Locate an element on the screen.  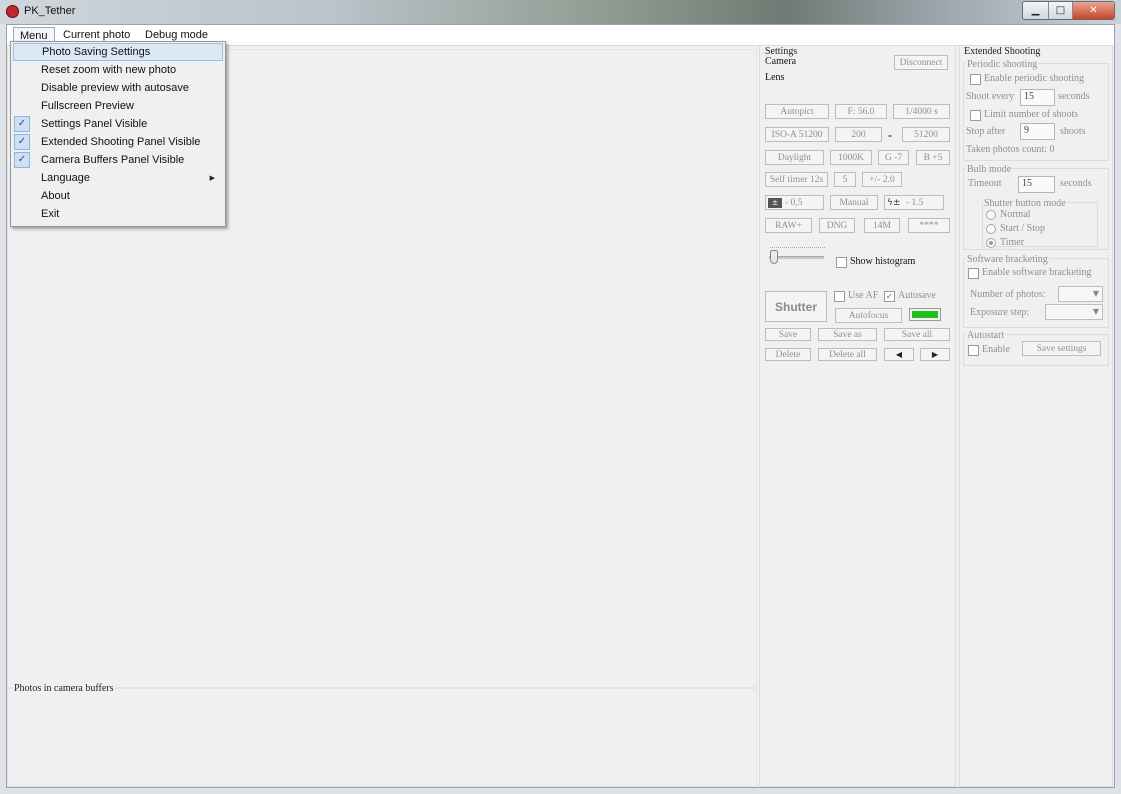
iso-min-button: 200 is located at coordinates (858, 134).